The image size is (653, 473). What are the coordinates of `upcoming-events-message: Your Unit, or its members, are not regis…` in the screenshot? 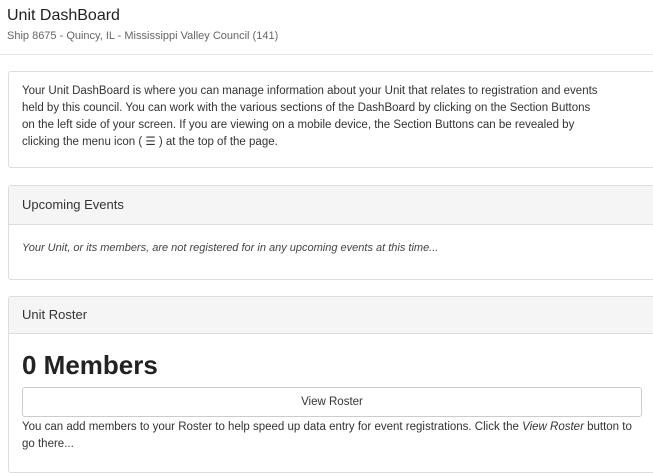 It's located at (230, 248).